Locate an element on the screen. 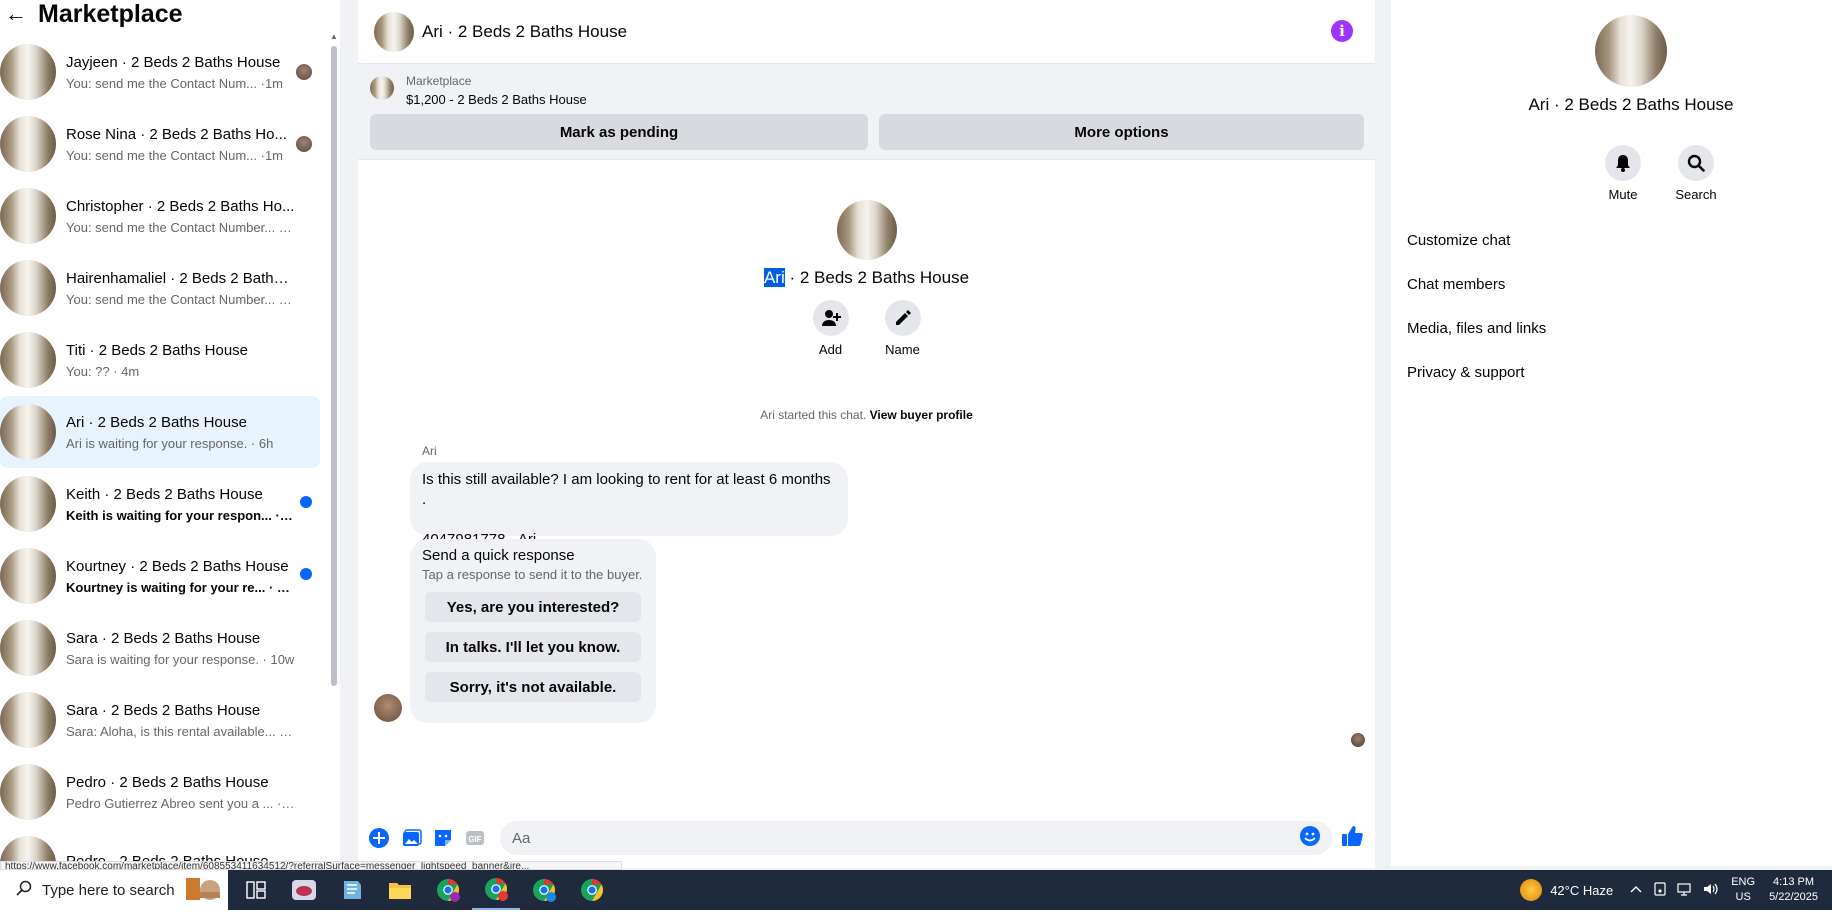 Image resolution: width=1832 pixels, height=915 pixels. photo-icon is located at coordinates (411, 838).